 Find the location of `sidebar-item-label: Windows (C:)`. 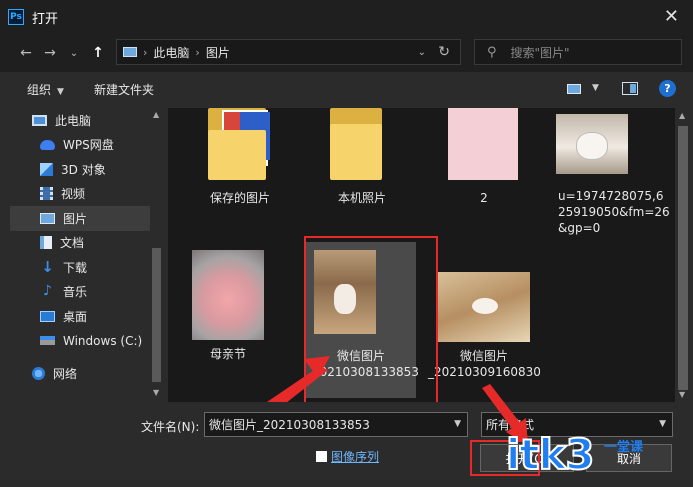

sidebar-item-label: Windows (C:) is located at coordinates (103, 340).